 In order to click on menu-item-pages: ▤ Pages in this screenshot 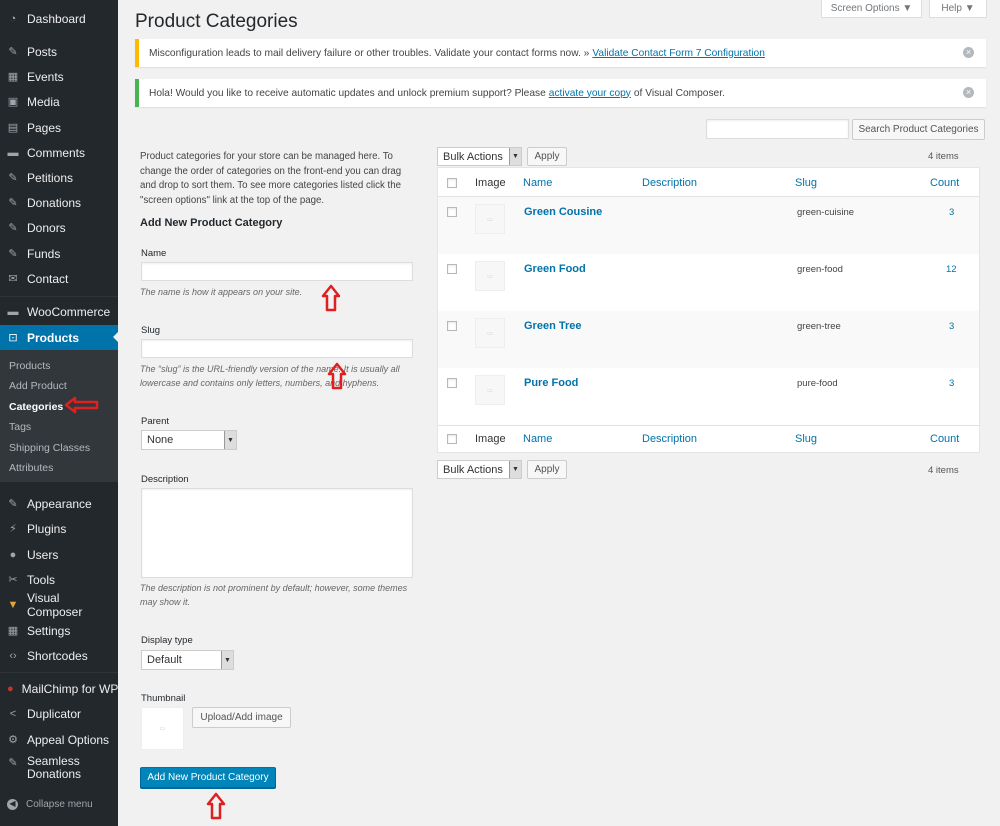, I will do `click(59, 128)`.